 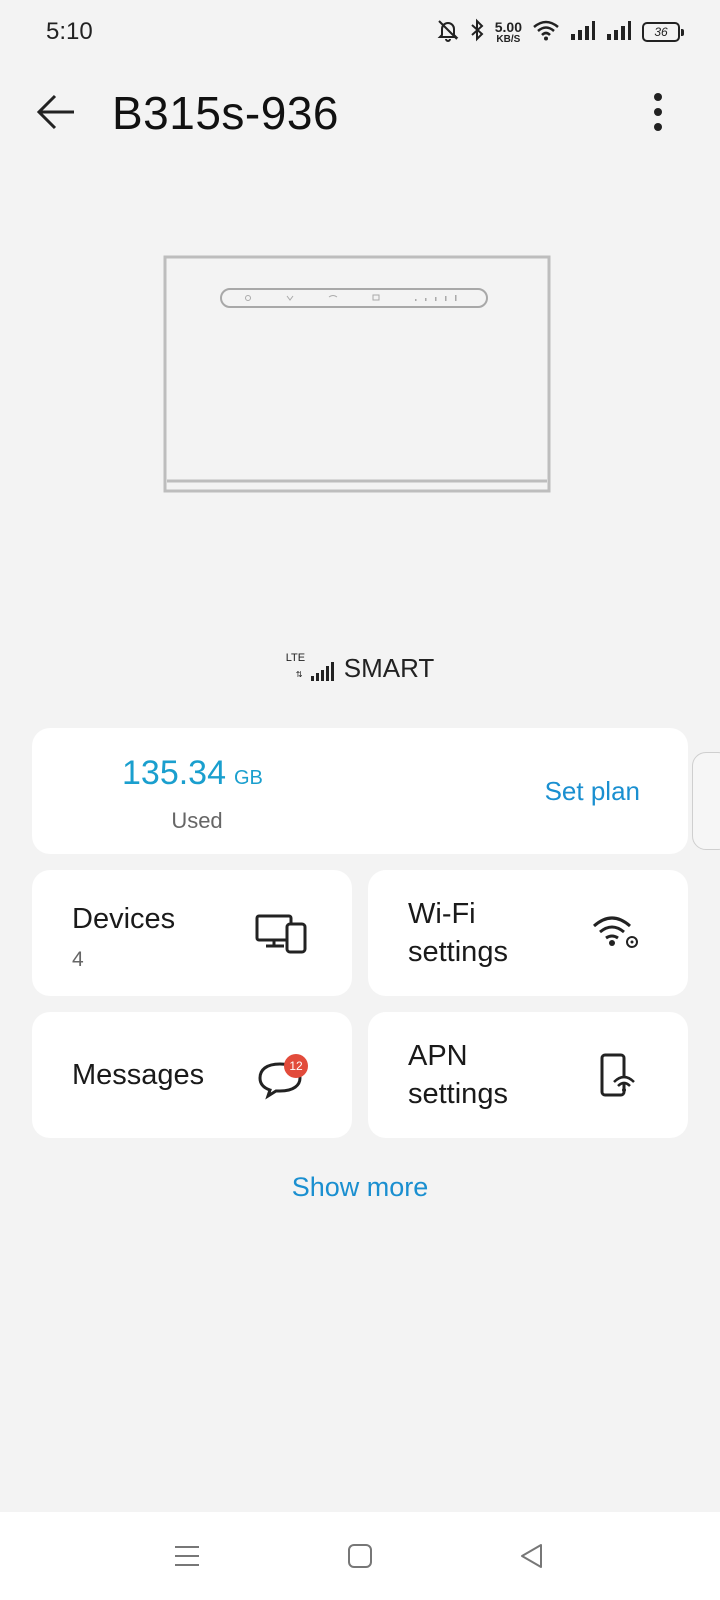 I want to click on usage-value: 135.34 GB, so click(x=192, y=773).